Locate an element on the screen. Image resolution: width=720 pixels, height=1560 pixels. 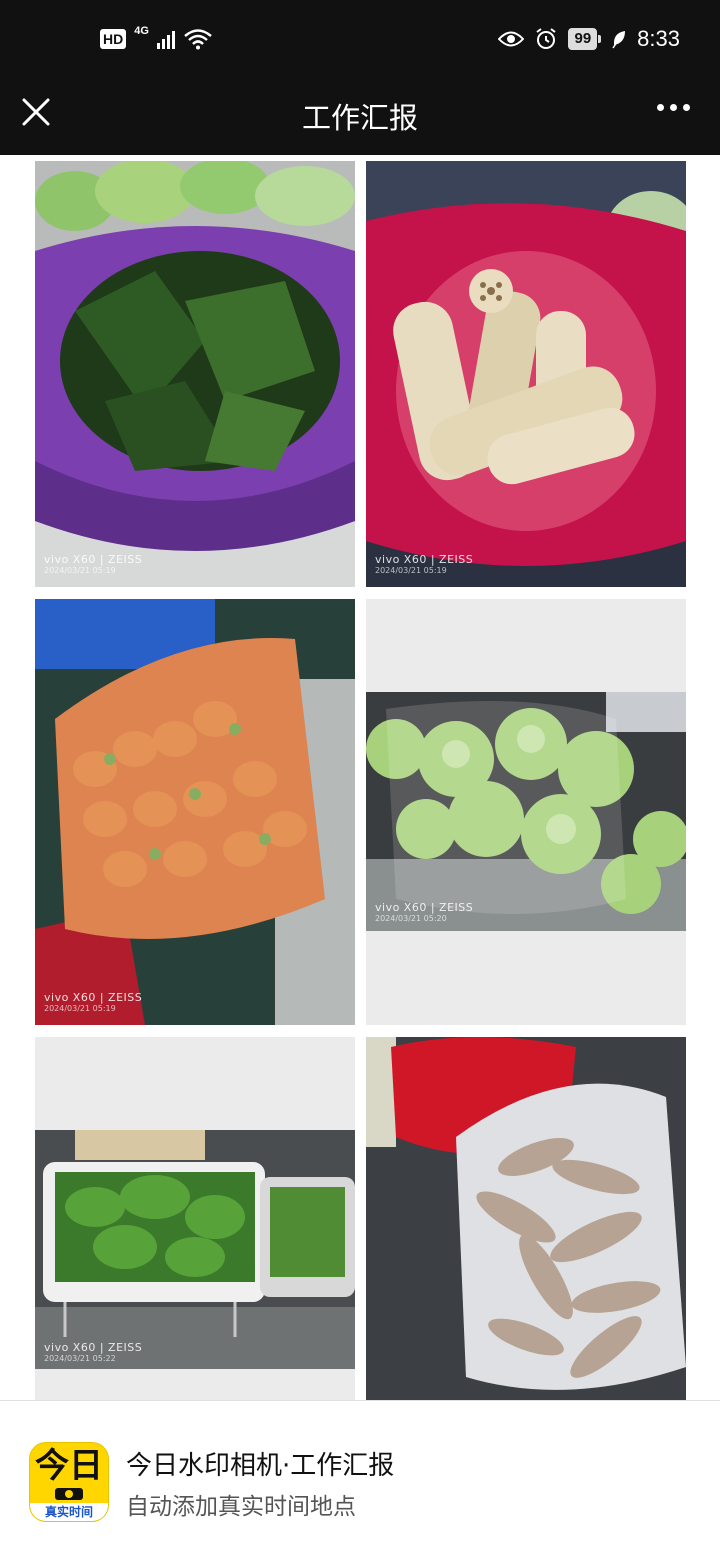
leaf-icon is located at coordinates (619, 40).